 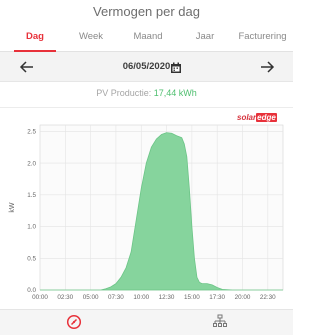 What do you see at coordinates (31, 132) in the screenshot?
I see `y-tick-label: 2.5` at bounding box center [31, 132].